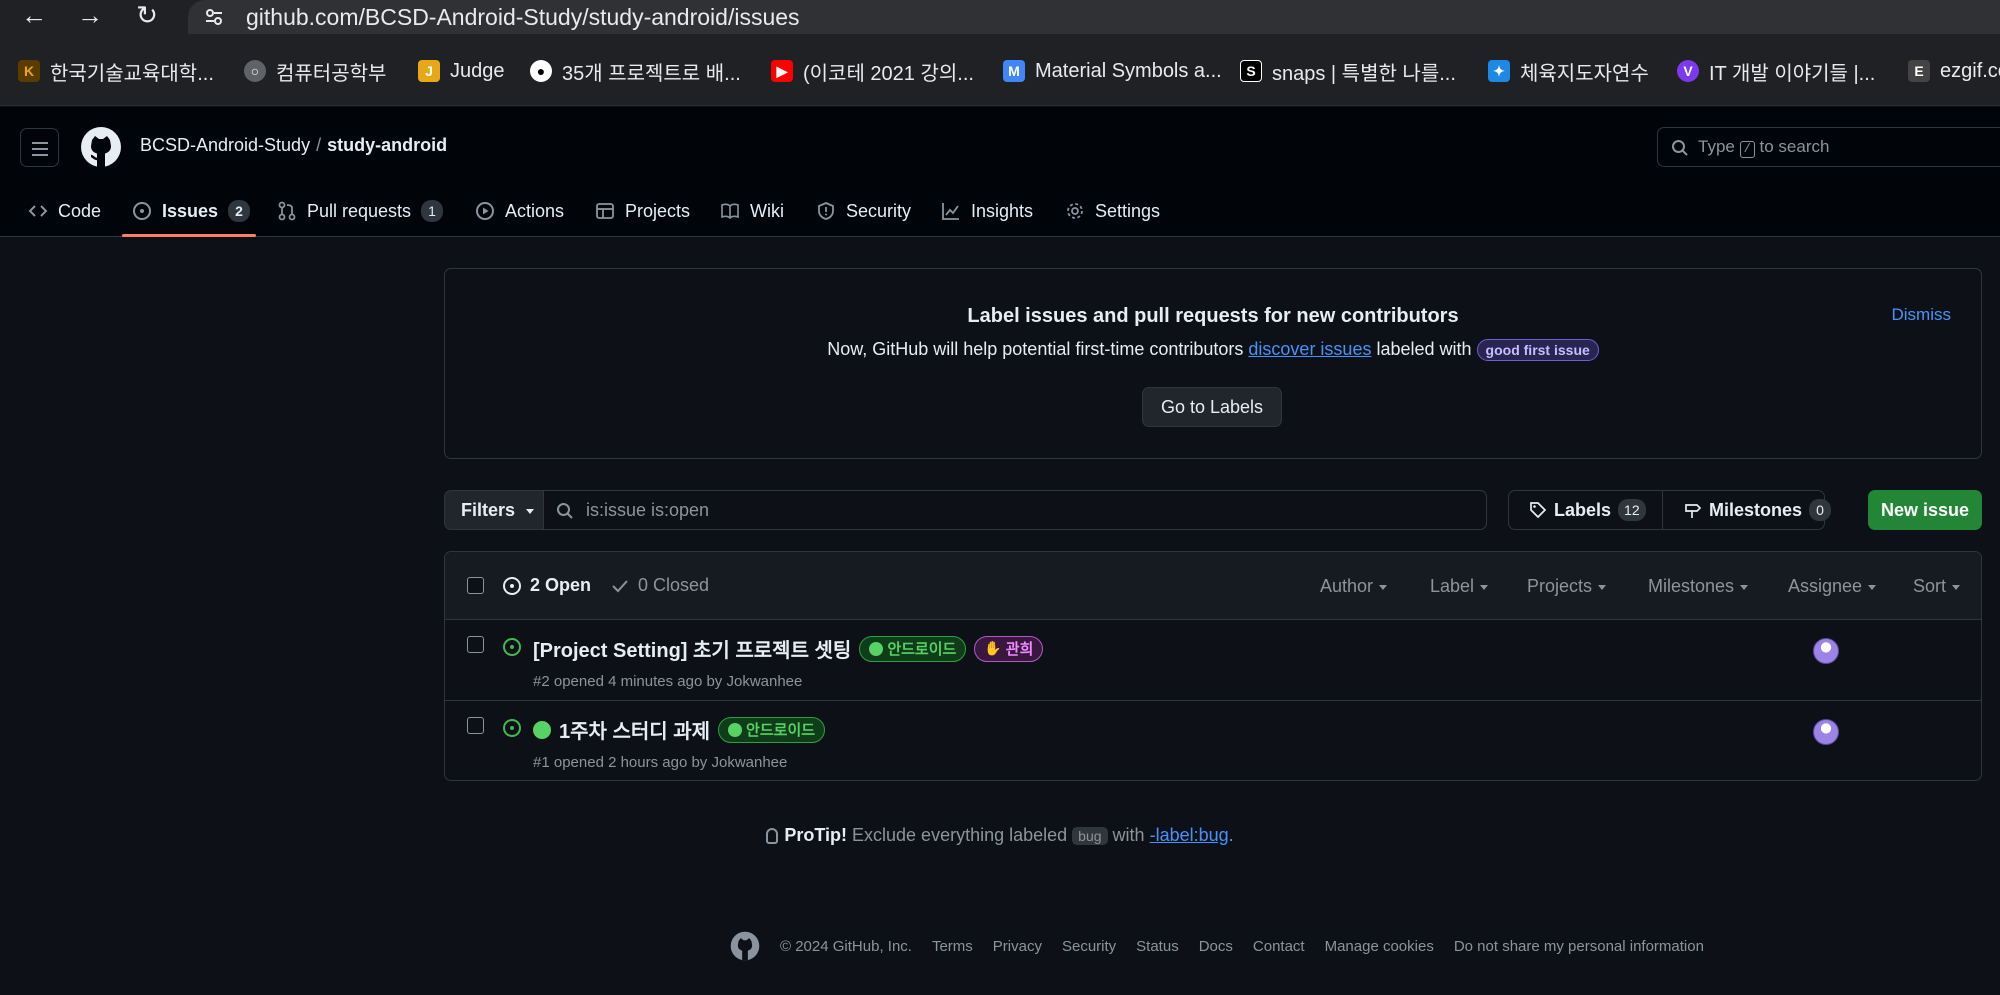 The width and height of the screenshot is (2000, 995). Describe the element at coordinates (360, 211) in the screenshot. I see `tab-pull-requests: Pull requests 1` at that location.